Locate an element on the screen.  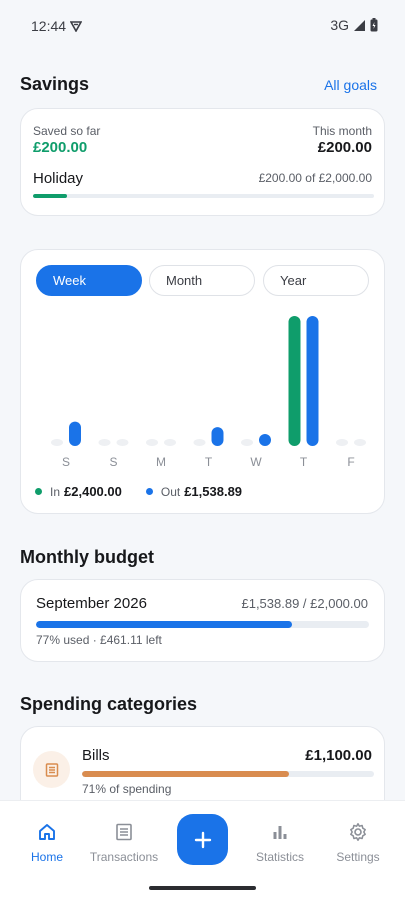
chart-legend: In £2,400.00 Out £1,538.89 is located at coordinates (138, 491).